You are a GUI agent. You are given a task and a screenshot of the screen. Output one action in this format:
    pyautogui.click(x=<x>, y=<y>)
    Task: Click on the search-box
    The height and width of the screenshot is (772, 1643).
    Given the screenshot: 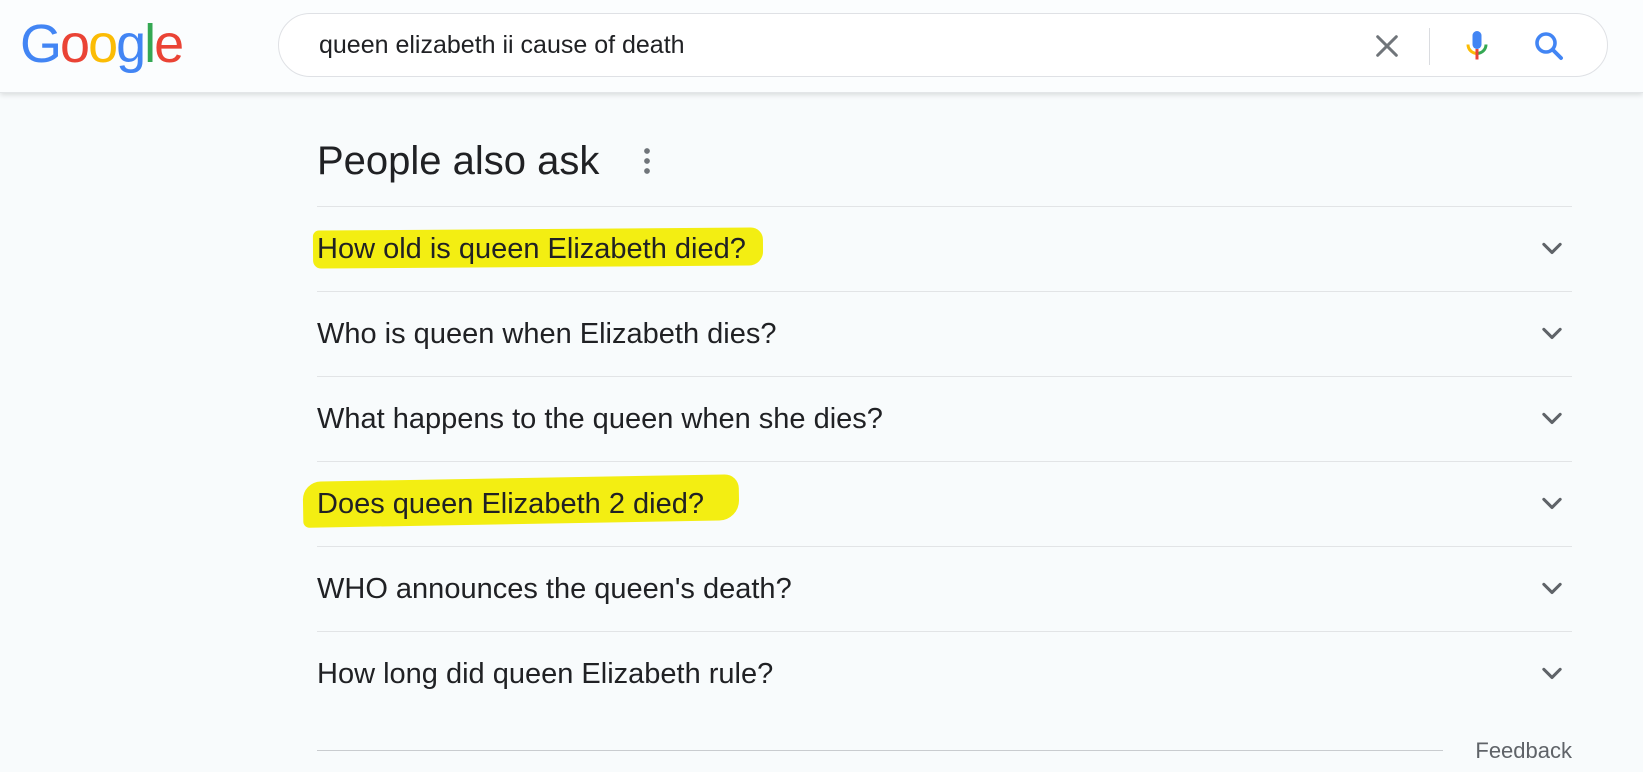 What is the action you would take?
    pyautogui.click(x=943, y=45)
    